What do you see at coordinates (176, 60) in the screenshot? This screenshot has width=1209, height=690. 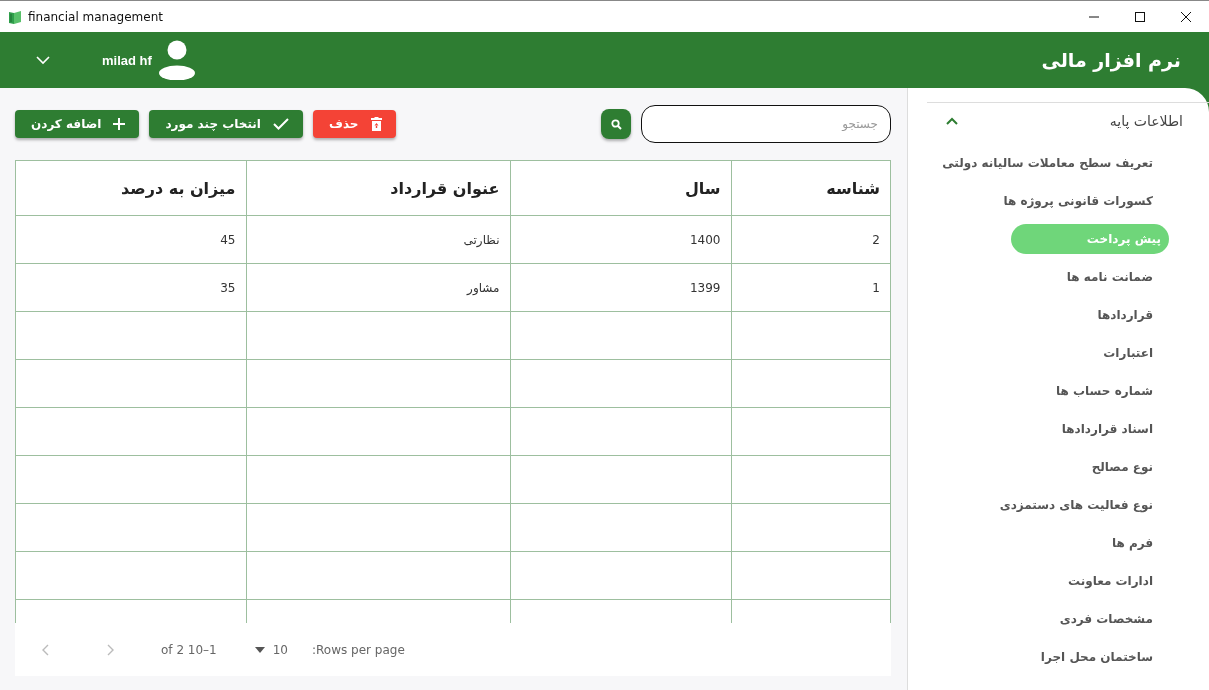 I see `avatar-icon` at bounding box center [176, 60].